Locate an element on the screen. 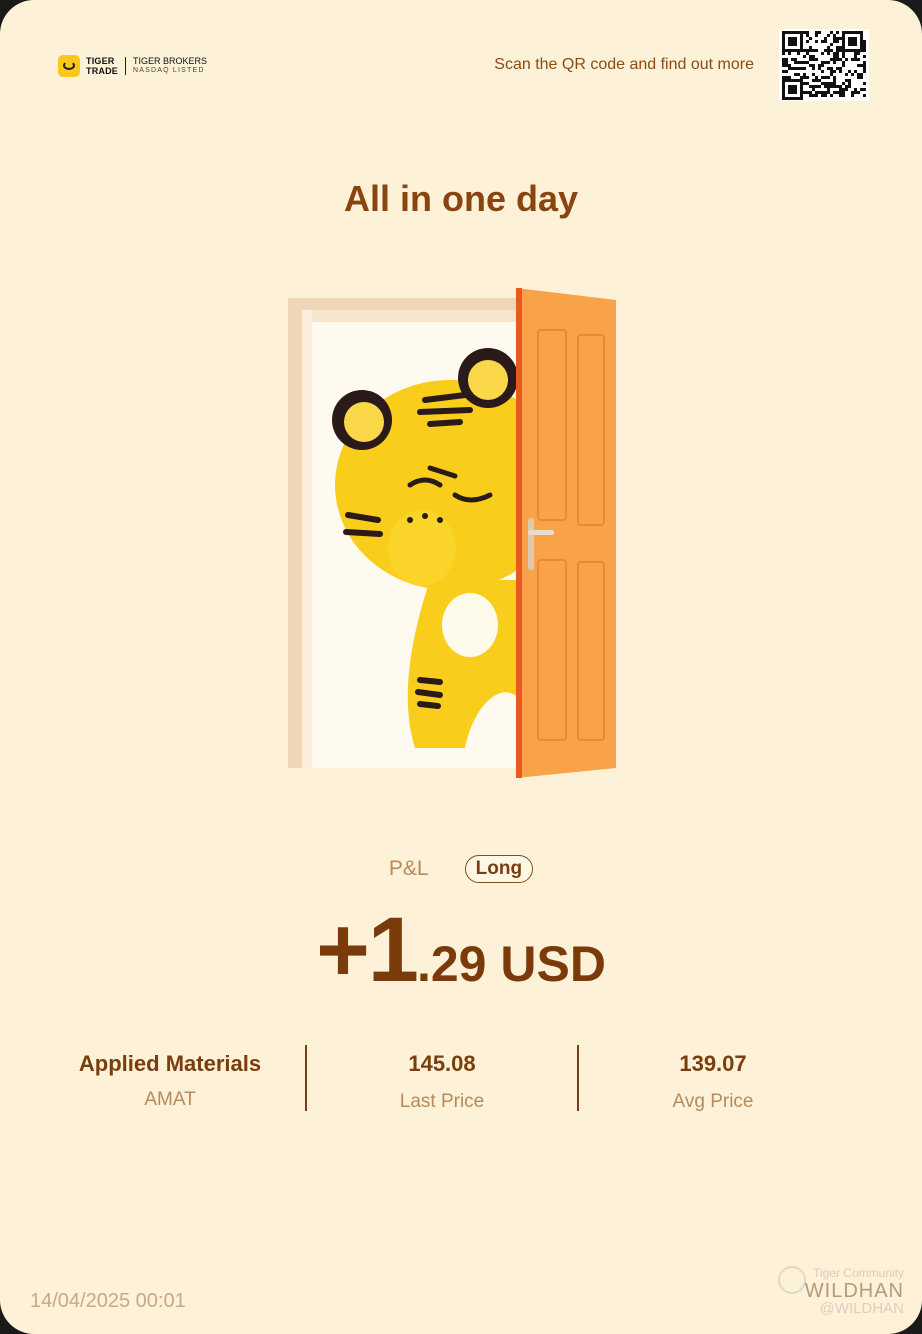 The image size is (922, 1334). stock-name: Applied Materials is located at coordinates (170, 1063).